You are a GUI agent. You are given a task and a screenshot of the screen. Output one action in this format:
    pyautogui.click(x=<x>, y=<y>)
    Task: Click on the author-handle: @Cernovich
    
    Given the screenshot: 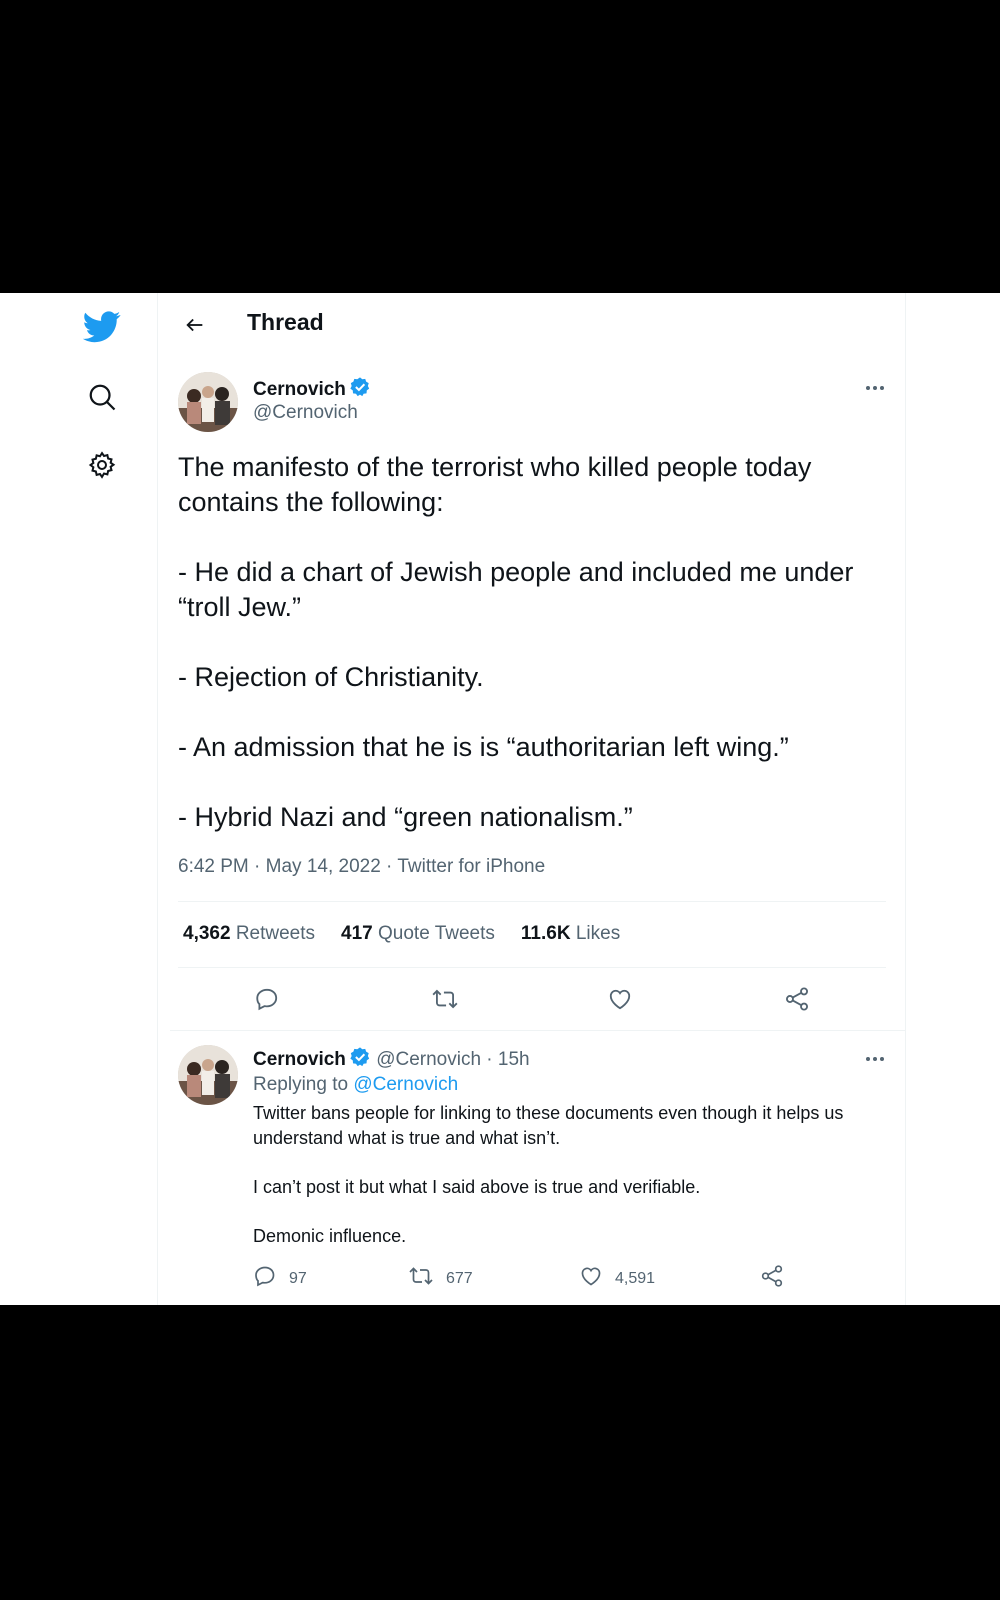 What is the action you would take?
    pyautogui.click(x=305, y=413)
    